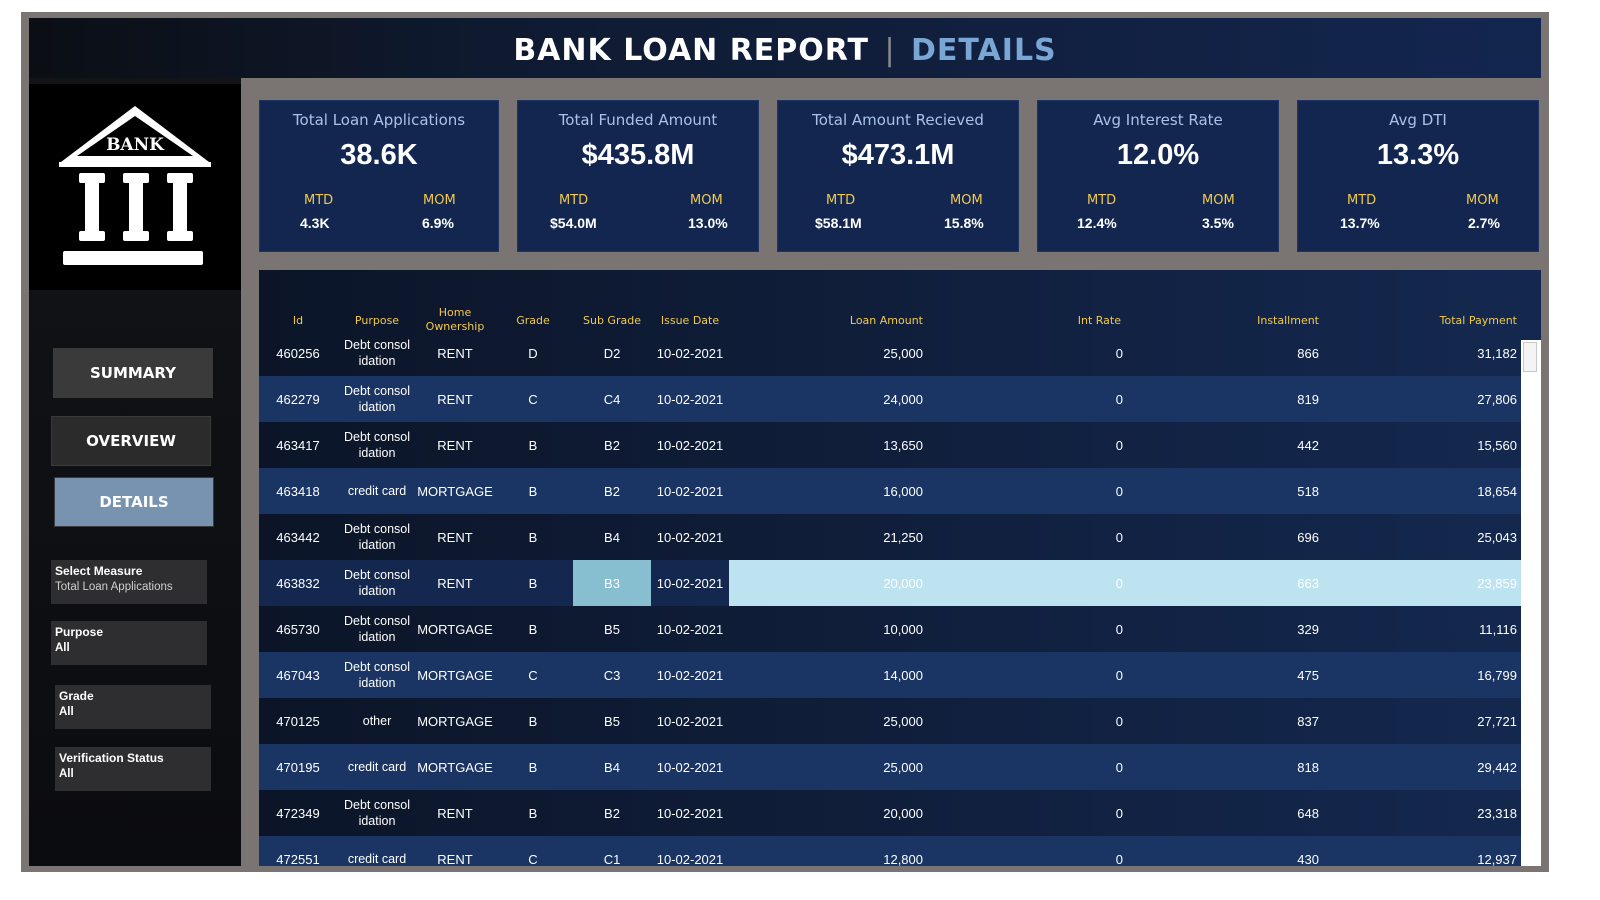  I want to click on cell-id: 462279, so click(298, 399).